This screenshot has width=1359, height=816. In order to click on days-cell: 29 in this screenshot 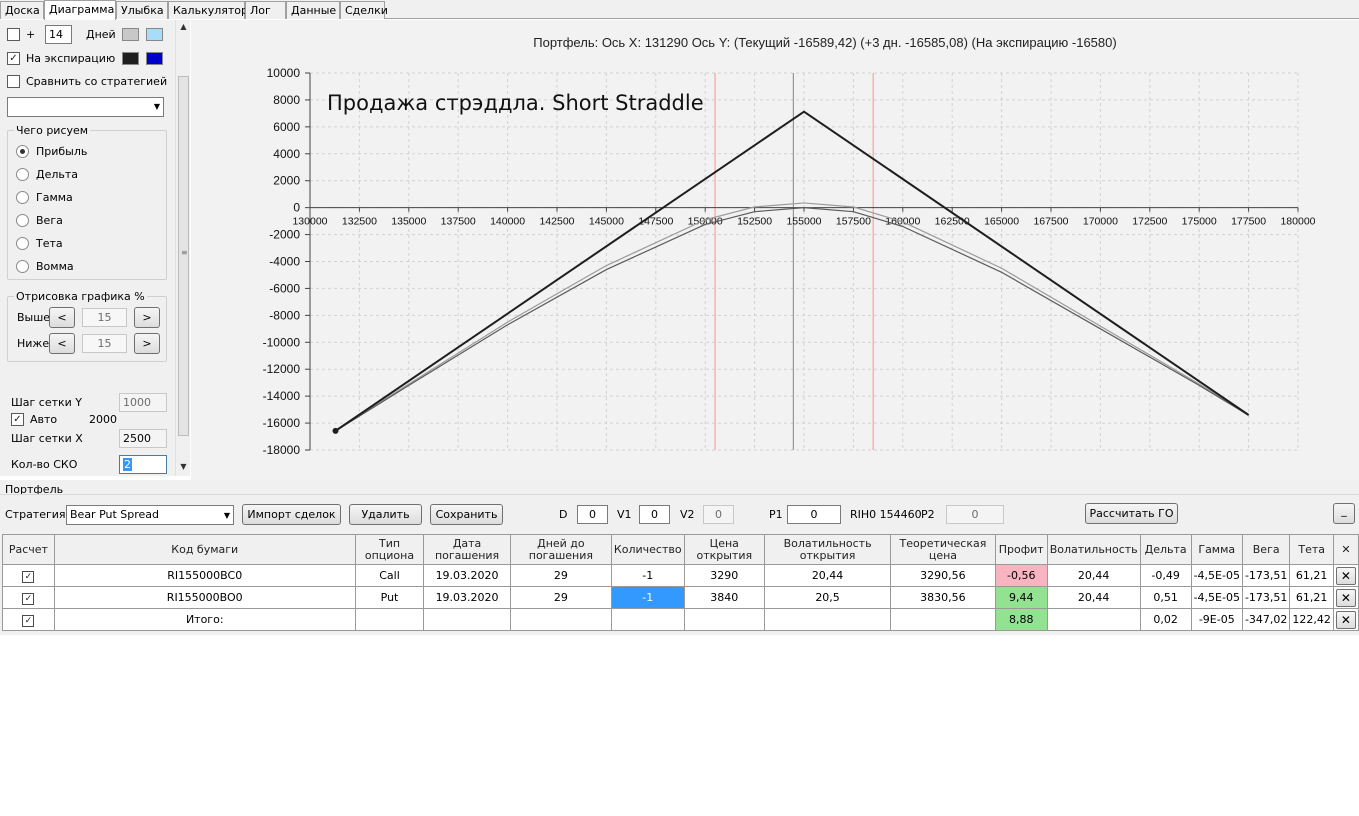, I will do `click(560, 575)`.